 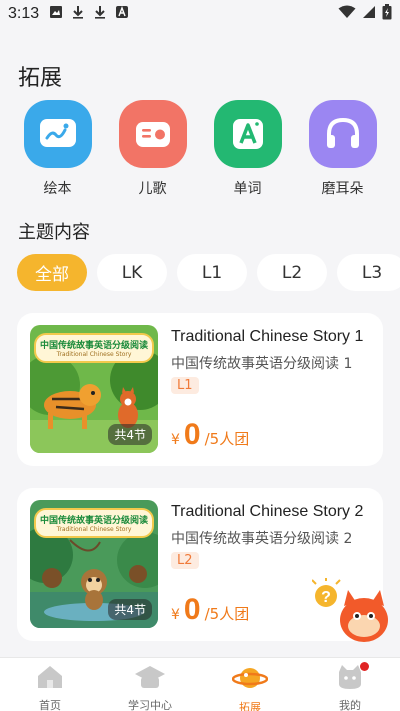 I want to click on wifi-icon, so click(x=347, y=14).